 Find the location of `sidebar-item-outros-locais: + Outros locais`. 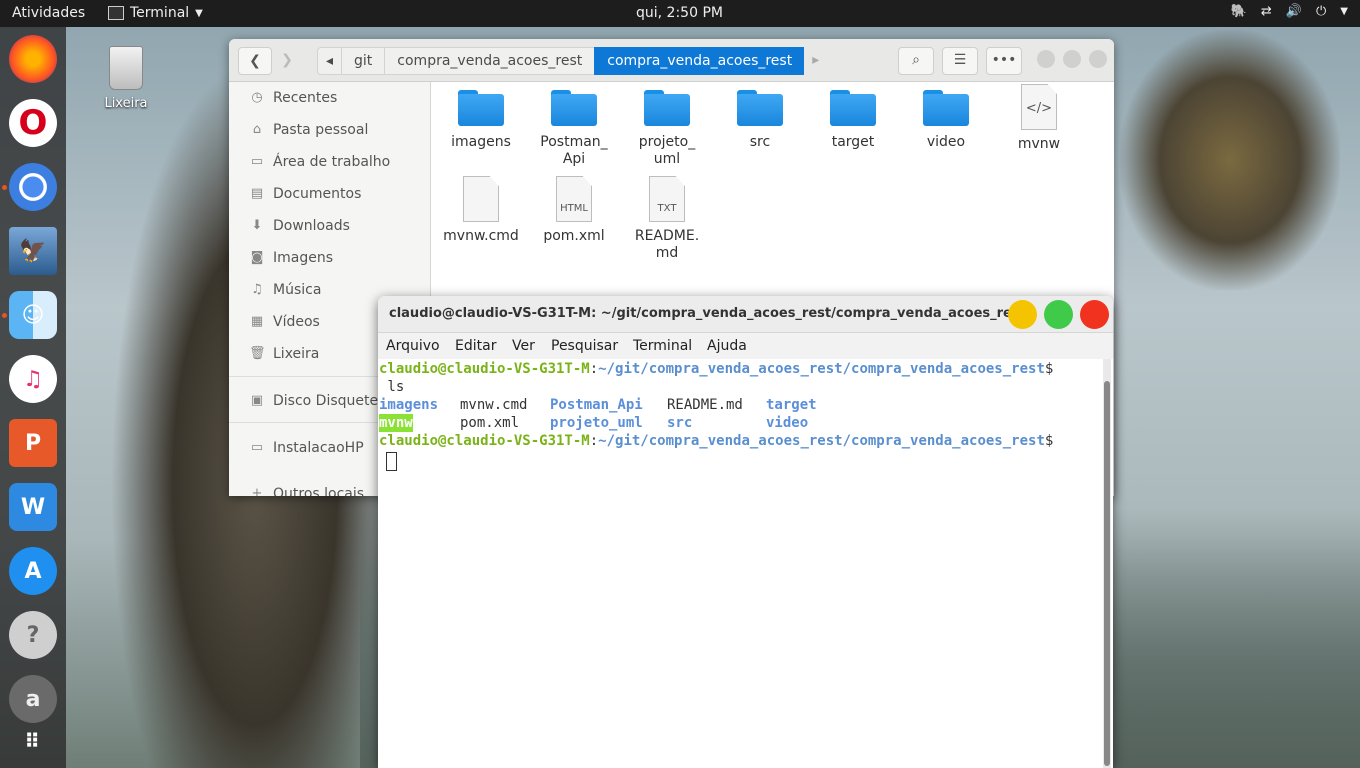

sidebar-item-outros-locais: + Outros locais is located at coordinates (307, 491).